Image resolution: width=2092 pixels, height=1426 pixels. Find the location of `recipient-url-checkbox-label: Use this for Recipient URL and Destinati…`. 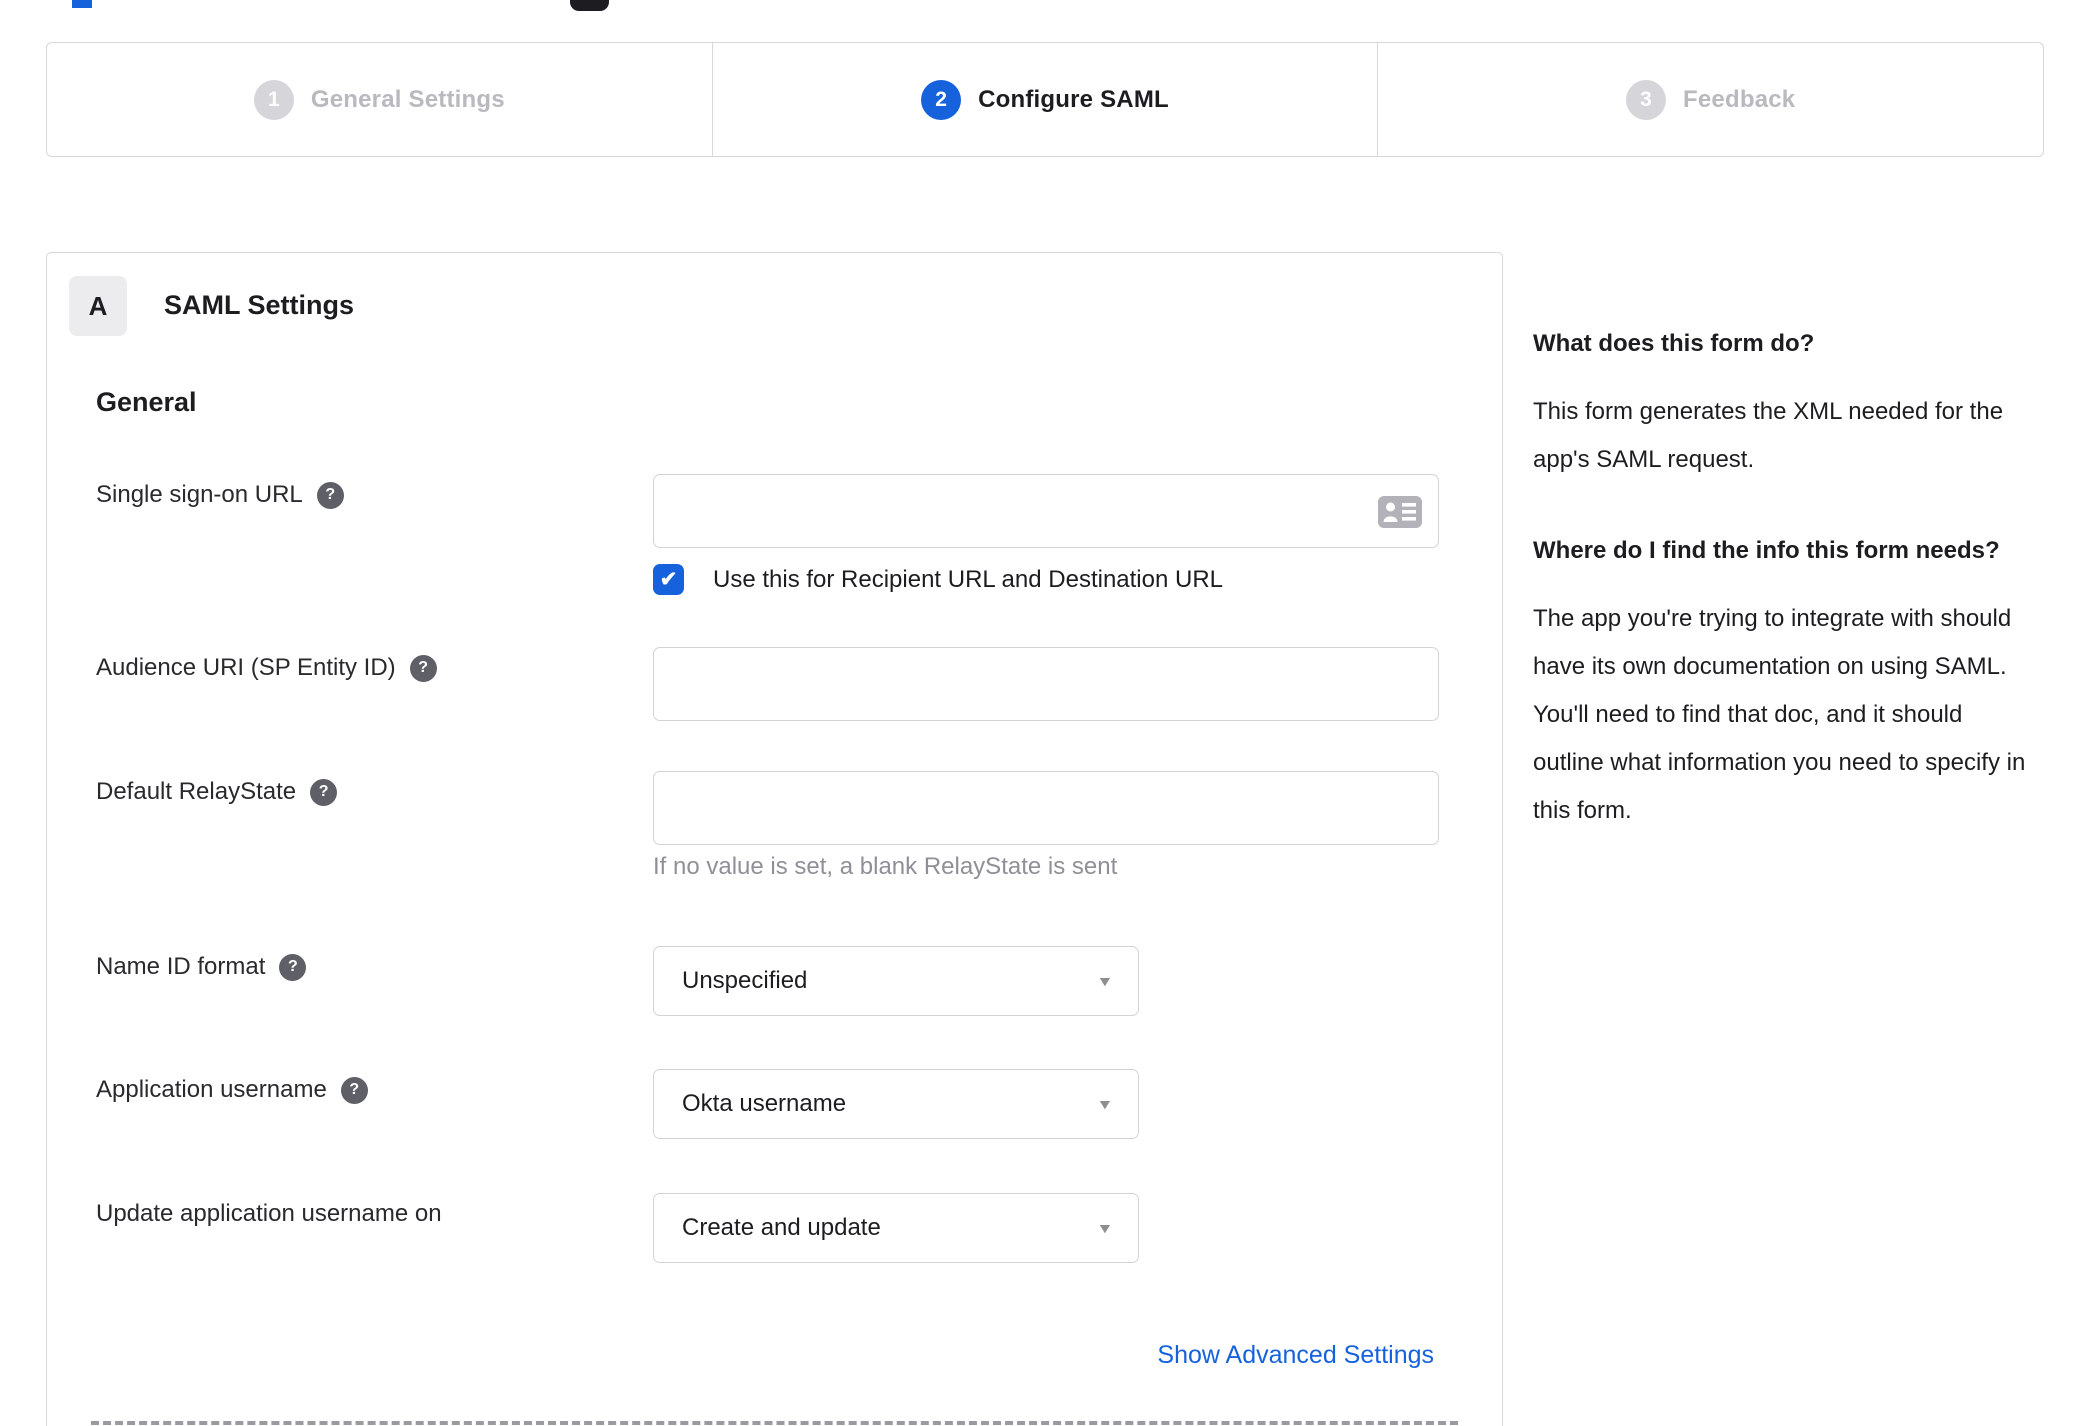

recipient-url-checkbox-label: Use this for Recipient URL and Destinati… is located at coordinates (968, 579).